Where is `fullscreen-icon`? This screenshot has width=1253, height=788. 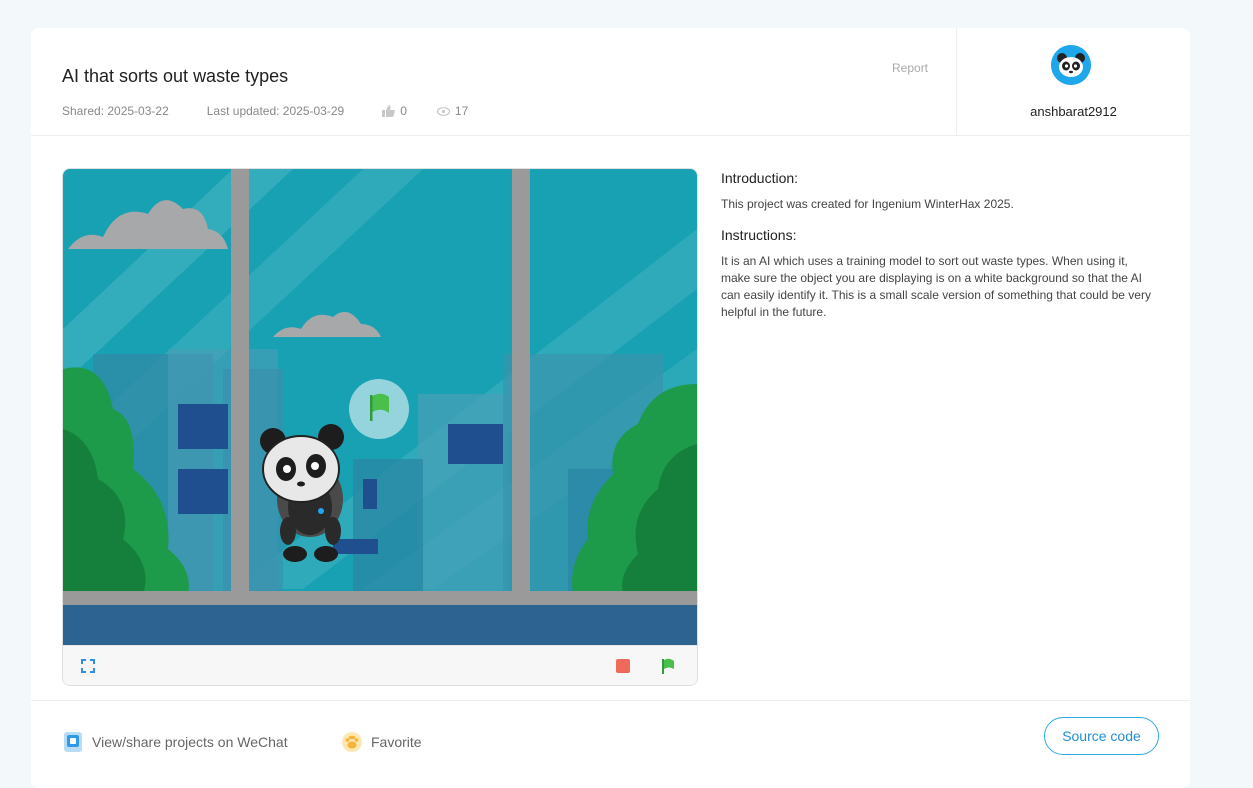
fullscreen-icon is located at coordinates (88, 666).